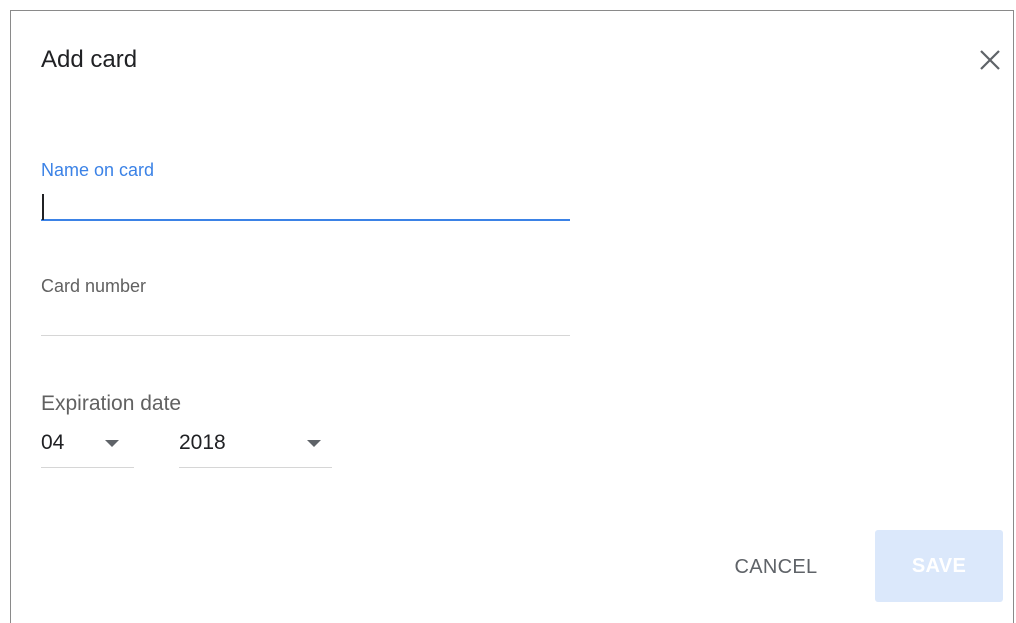  Describe the element at coordinates (305, 320) in the screenshot. I see `card-number-input` at that location.